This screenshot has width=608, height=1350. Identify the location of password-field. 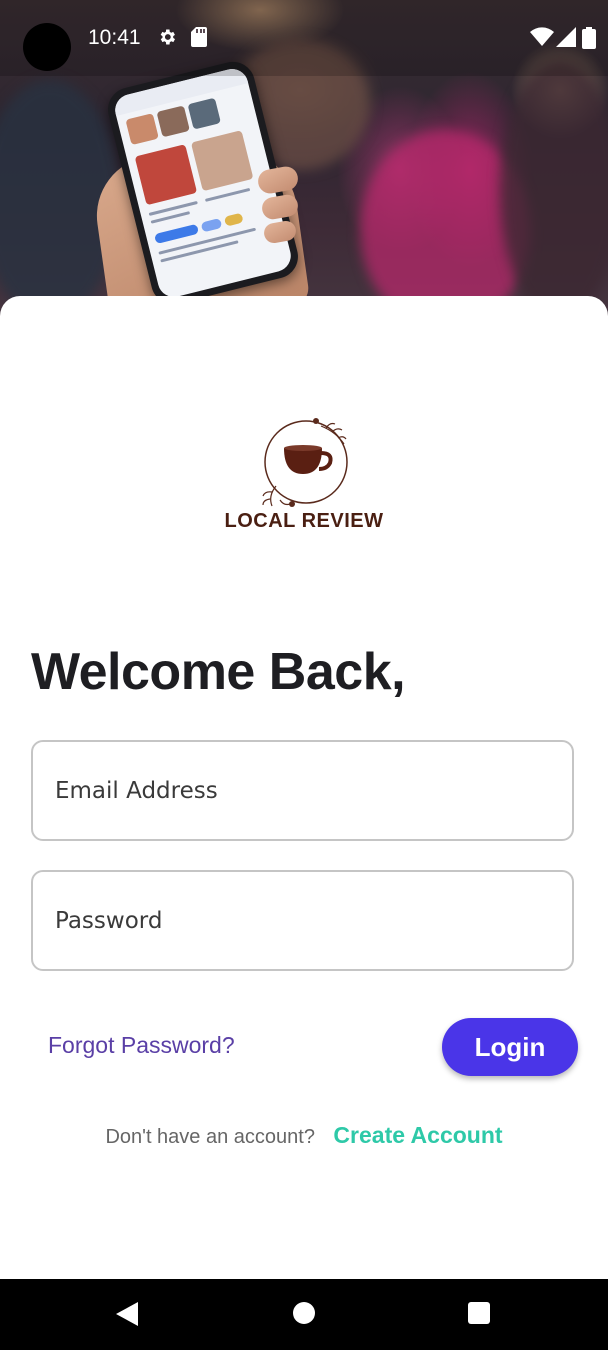
(302, 920).